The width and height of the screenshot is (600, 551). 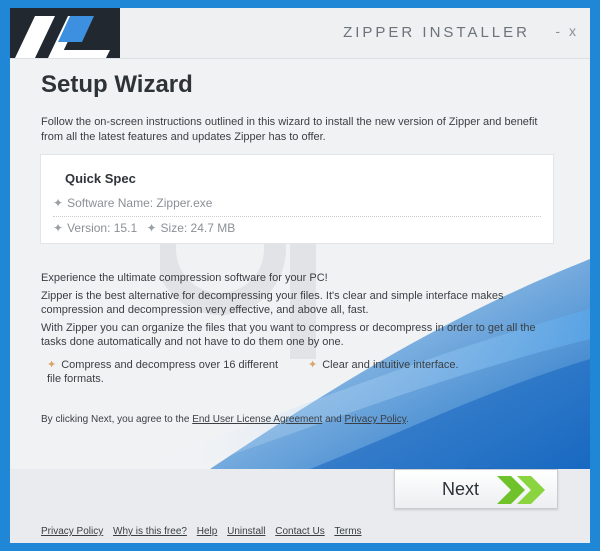 I want to click on title-bar: ZIPPER INSTALLER - x, so click(x=300, y=33).